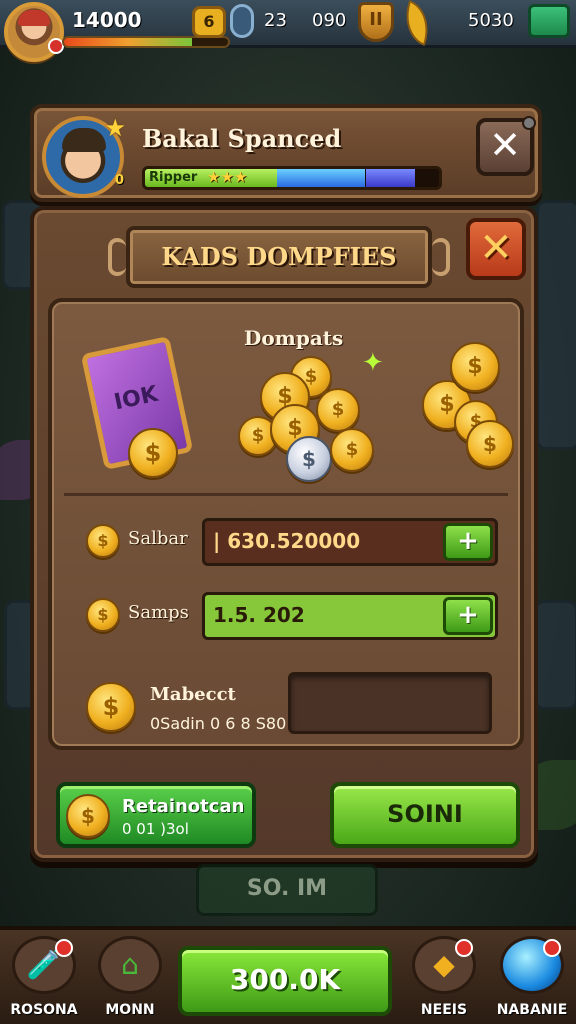  I want to click on stat-value: 1.5. 202, so click(259, 615).